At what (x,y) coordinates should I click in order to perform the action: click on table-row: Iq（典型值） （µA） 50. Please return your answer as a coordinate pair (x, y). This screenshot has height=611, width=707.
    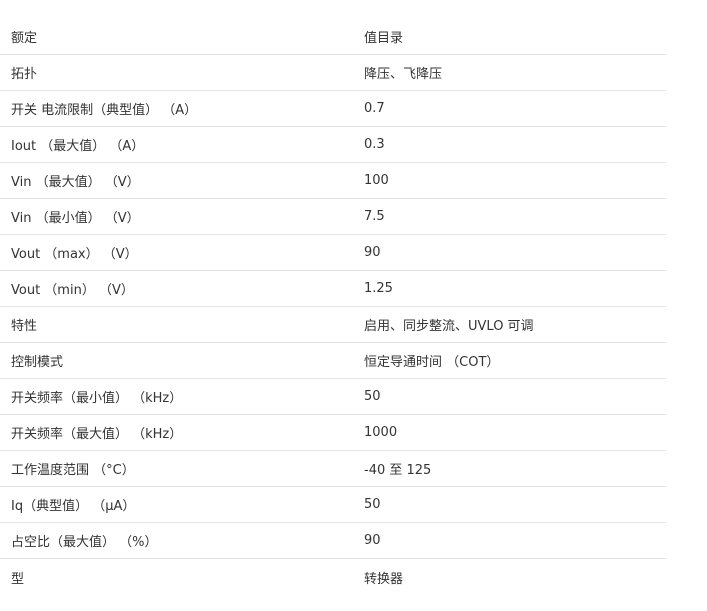
    Looking at the image, I should click on (333, 505).